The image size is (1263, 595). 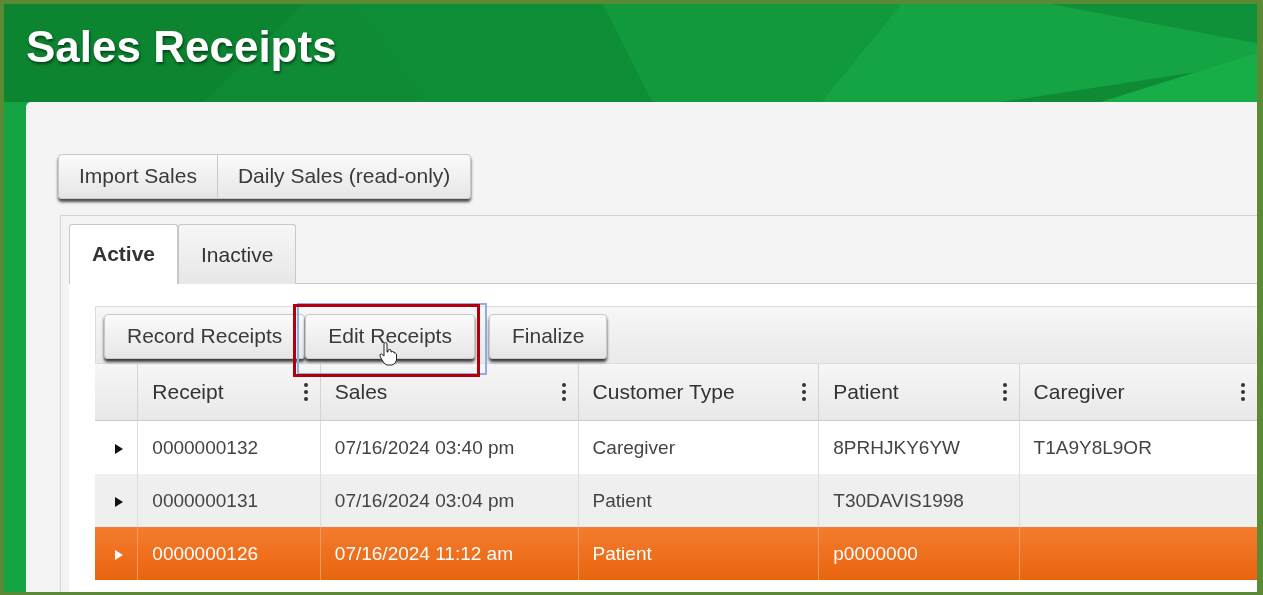 What do you see at coordinates (205, 553) in the screenshot?
I see `table-cell: 0000000126` at bounding box center [205, 553].